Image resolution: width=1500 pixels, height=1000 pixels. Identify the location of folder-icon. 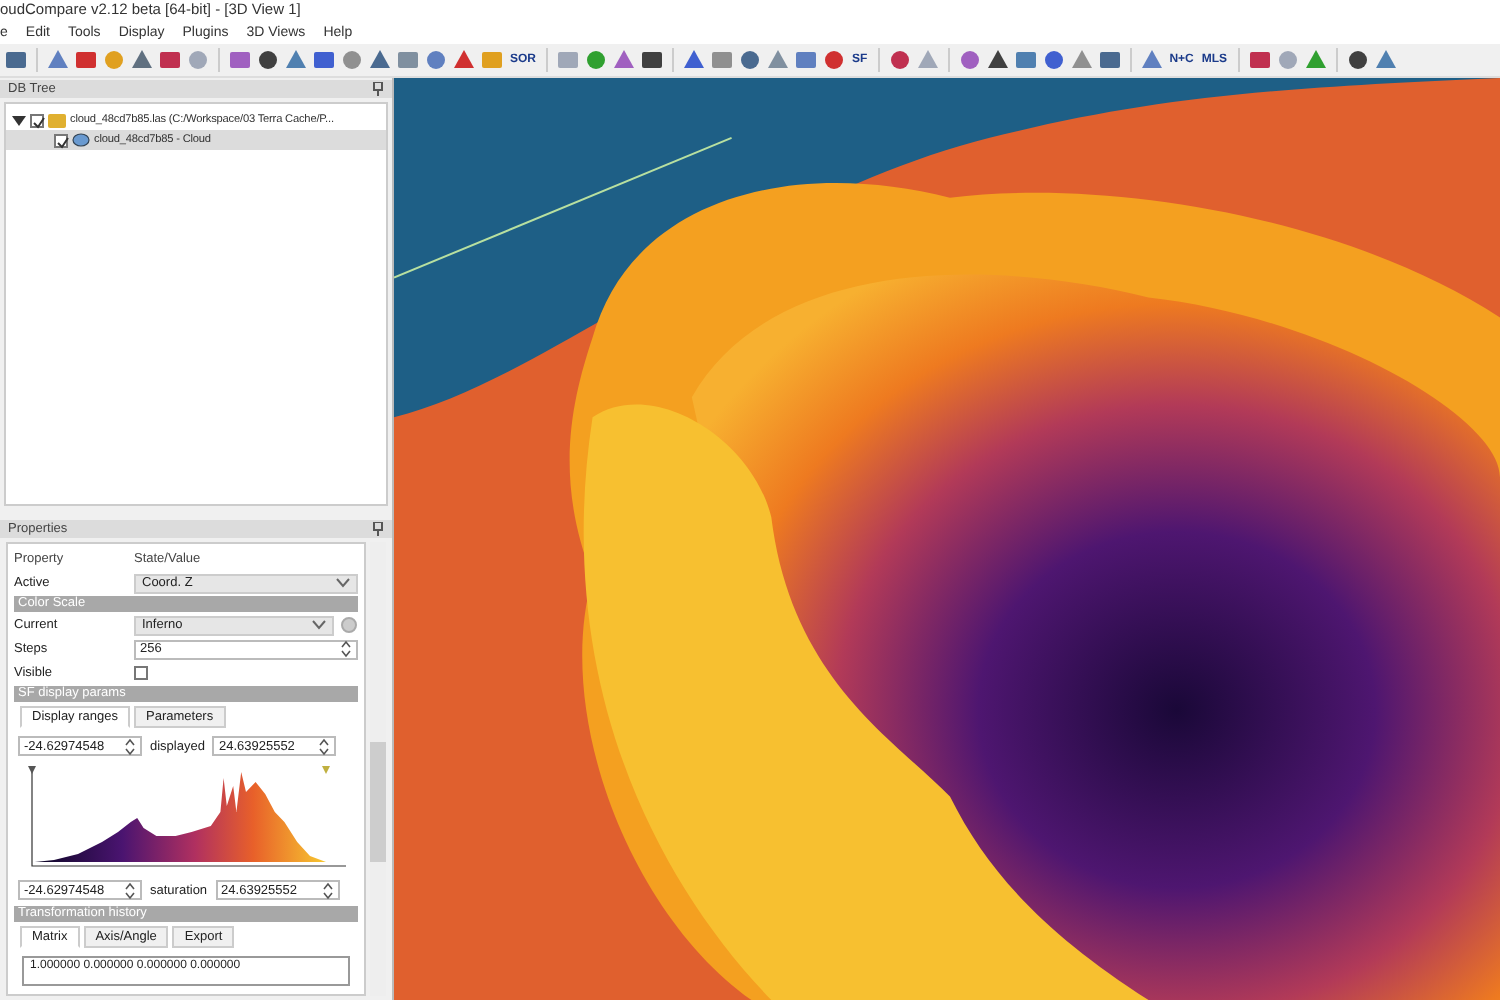
(57, 120).